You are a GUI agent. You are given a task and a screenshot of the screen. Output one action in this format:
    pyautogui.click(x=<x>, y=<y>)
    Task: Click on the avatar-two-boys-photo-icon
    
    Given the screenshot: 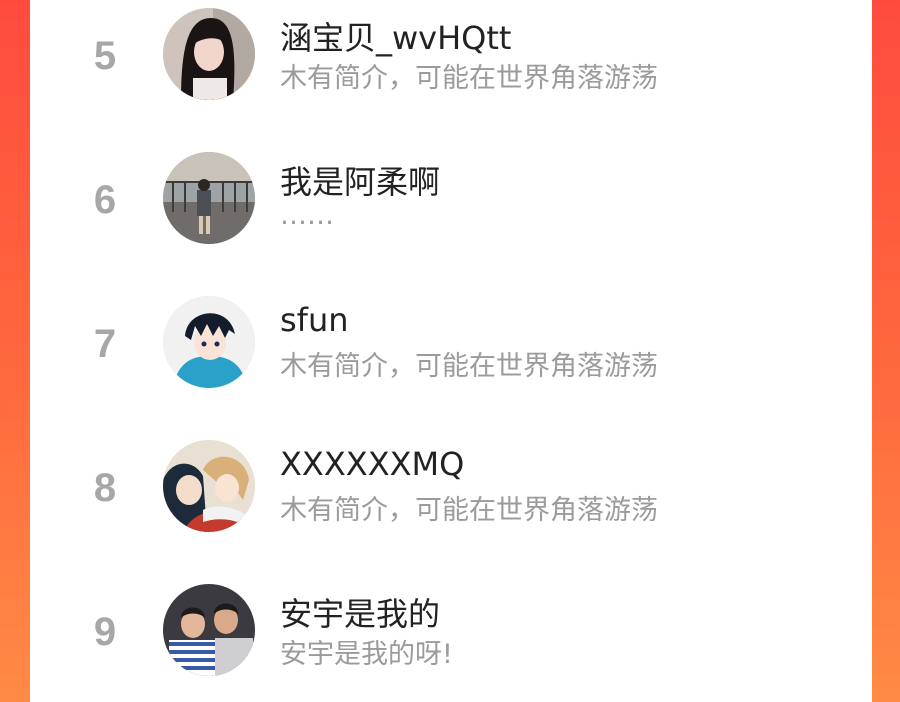 What is the action you would take?
    pyautogui.click(x=209, y=630)
    